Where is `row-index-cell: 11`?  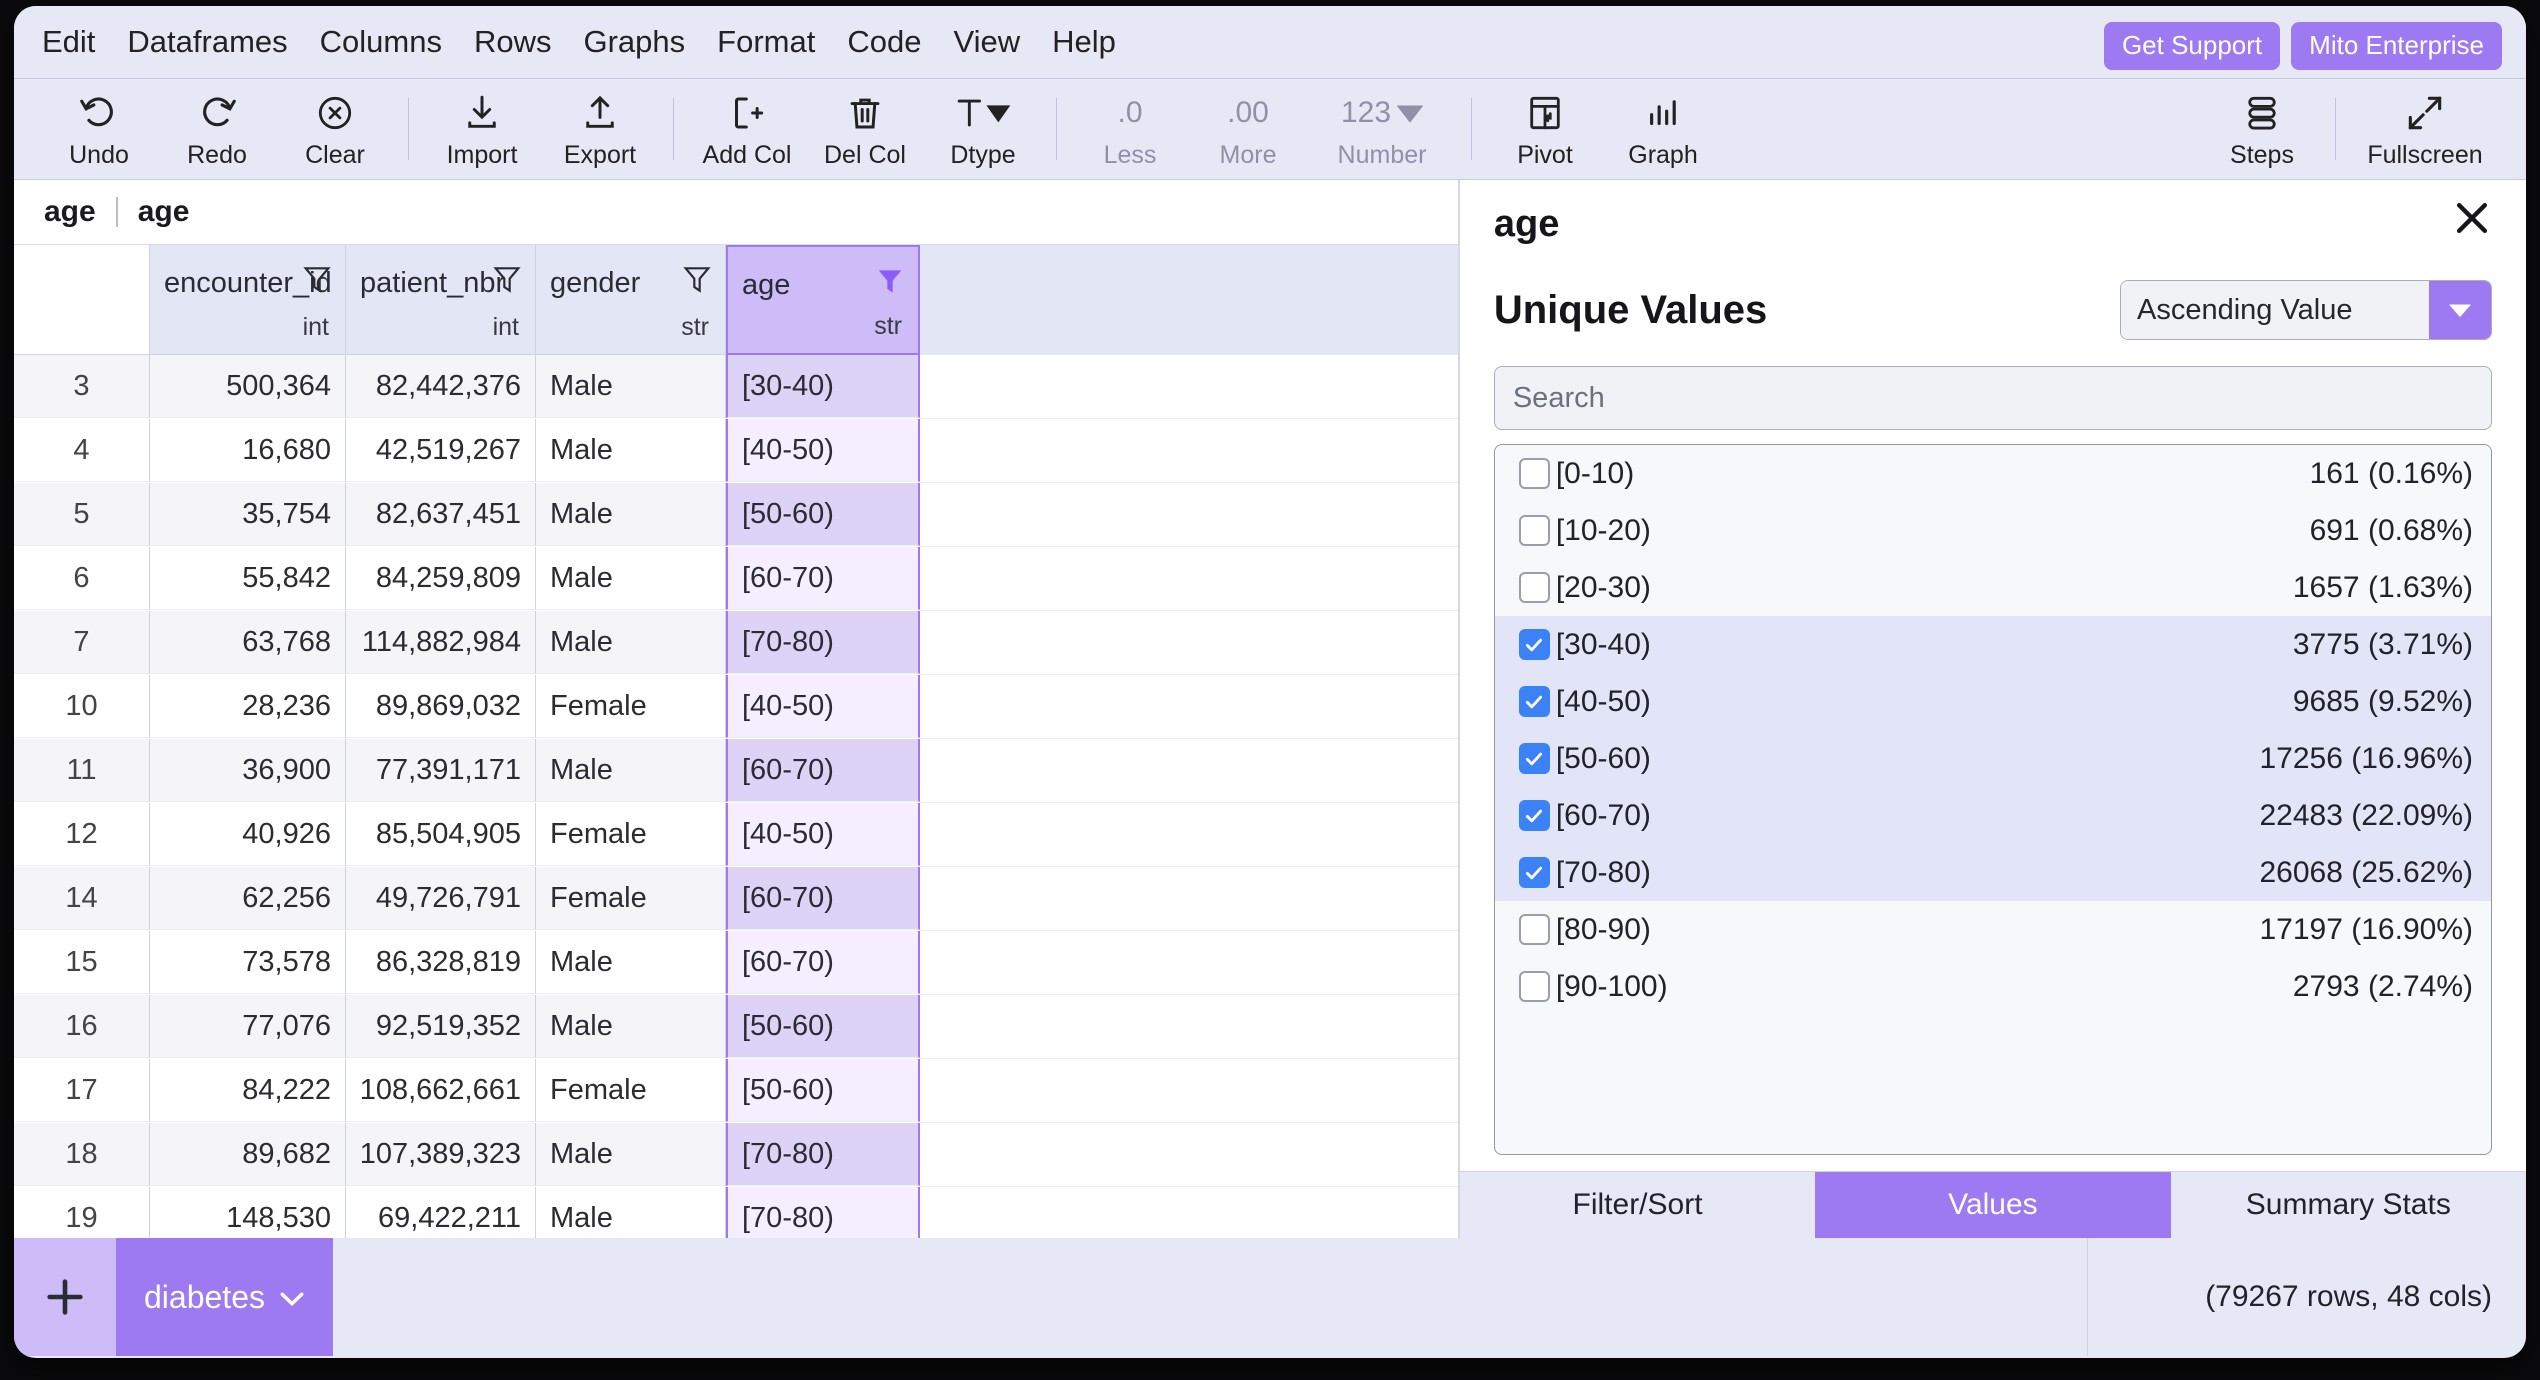 row-index-cell: 11 is located at coordinates (82, 770).